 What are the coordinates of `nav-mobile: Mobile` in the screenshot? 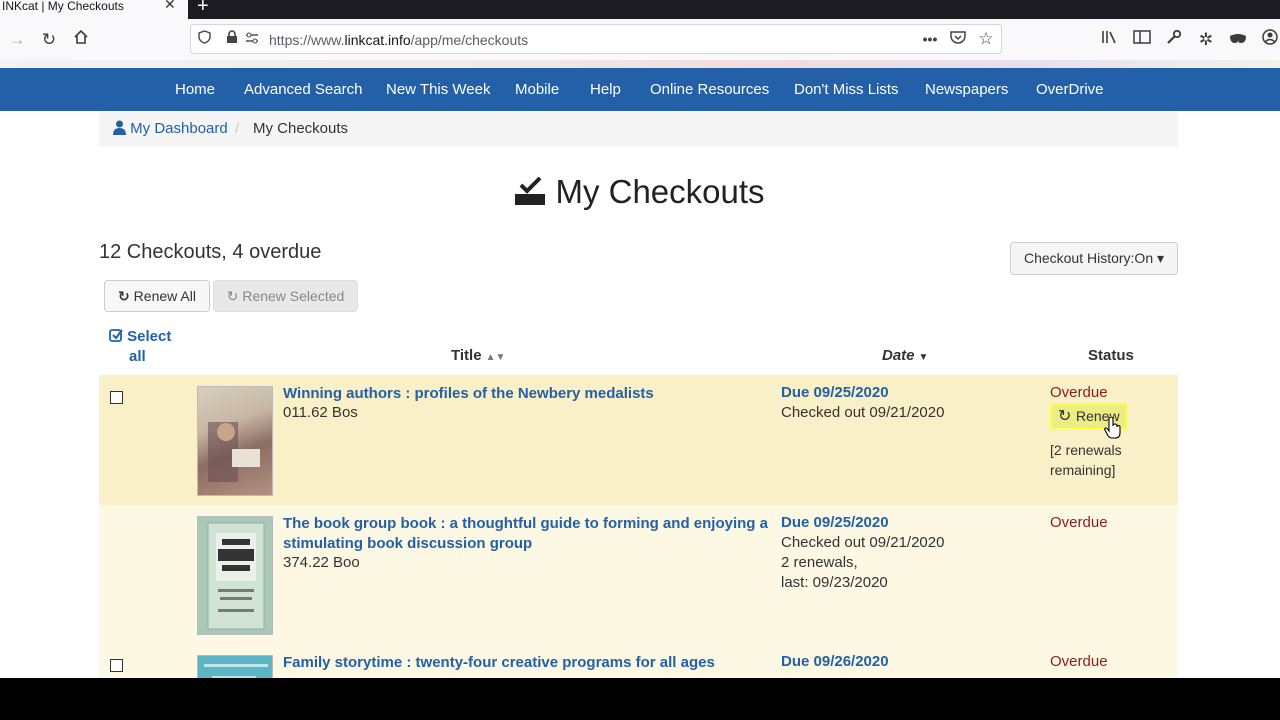 It's located at (537, 89).